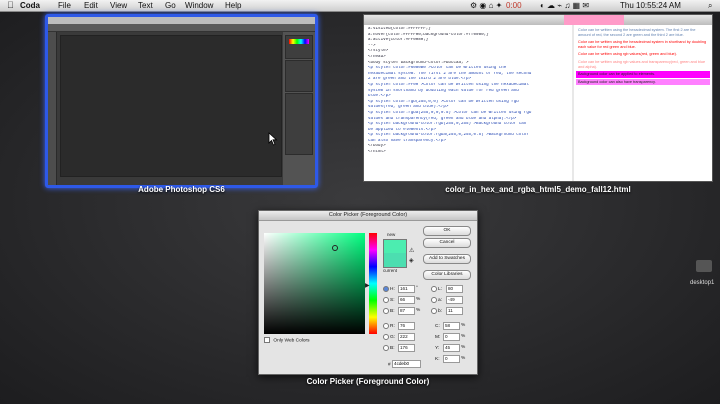 The width and height of the screenshot is (720, 404). What do you see at coordinates (406, 348) in the screenshot?
I see `rgb-b-input: 176` at bounding box center [406, 348].